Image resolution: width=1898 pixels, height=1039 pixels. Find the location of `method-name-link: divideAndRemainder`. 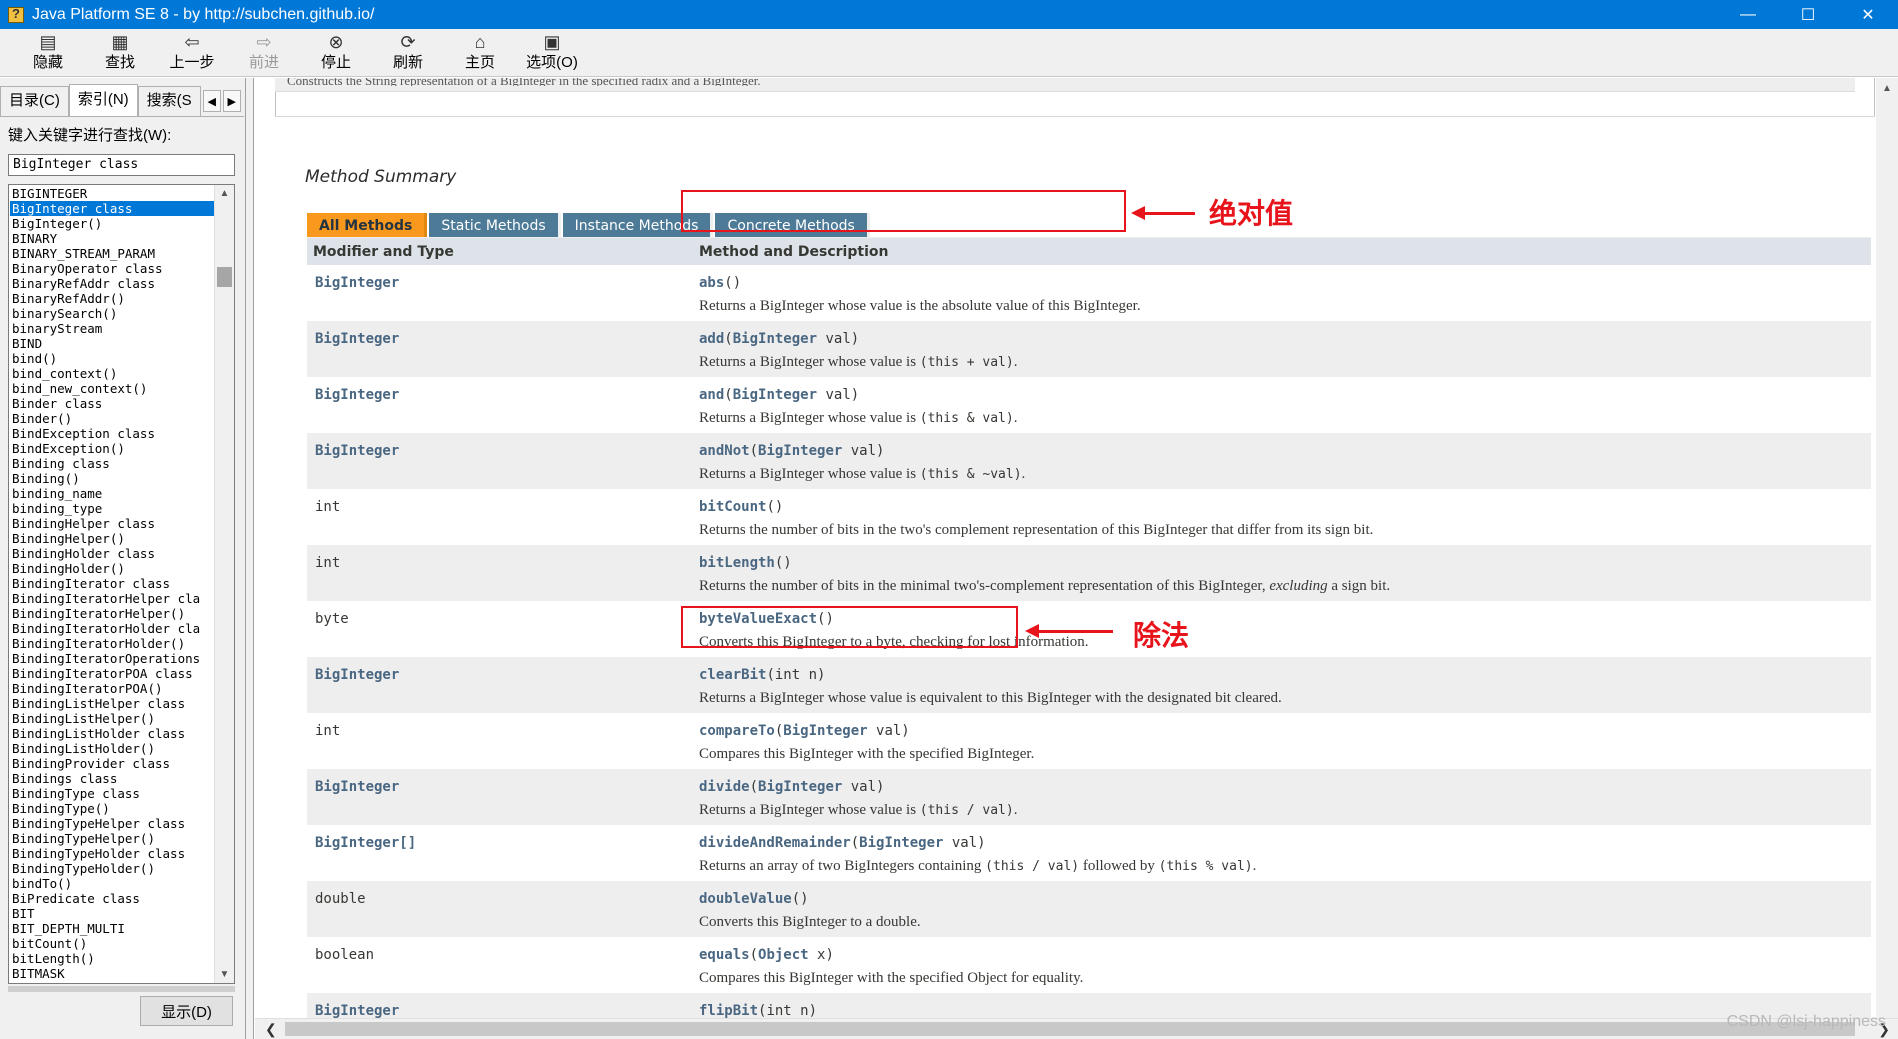

method-name-link: divideAndRemainder is located at coordinates (775, 843).